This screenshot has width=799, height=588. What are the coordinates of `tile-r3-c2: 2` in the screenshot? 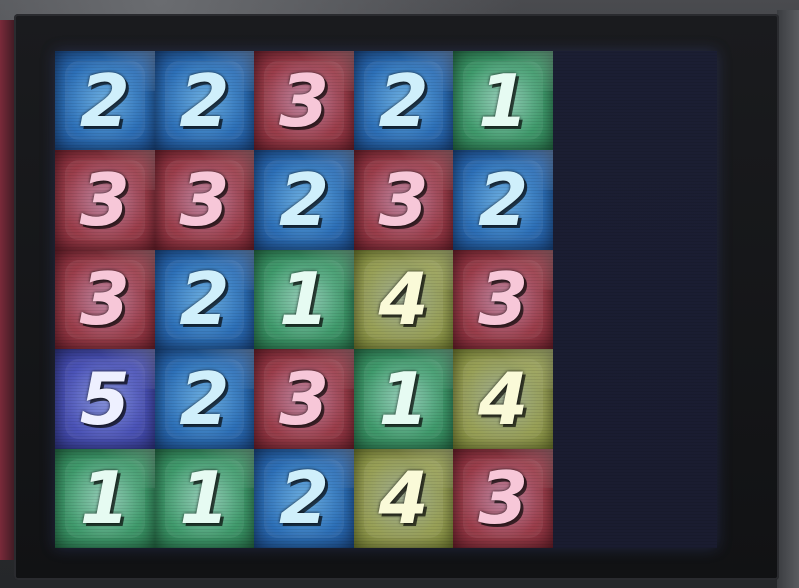 It's located at (204, 299).